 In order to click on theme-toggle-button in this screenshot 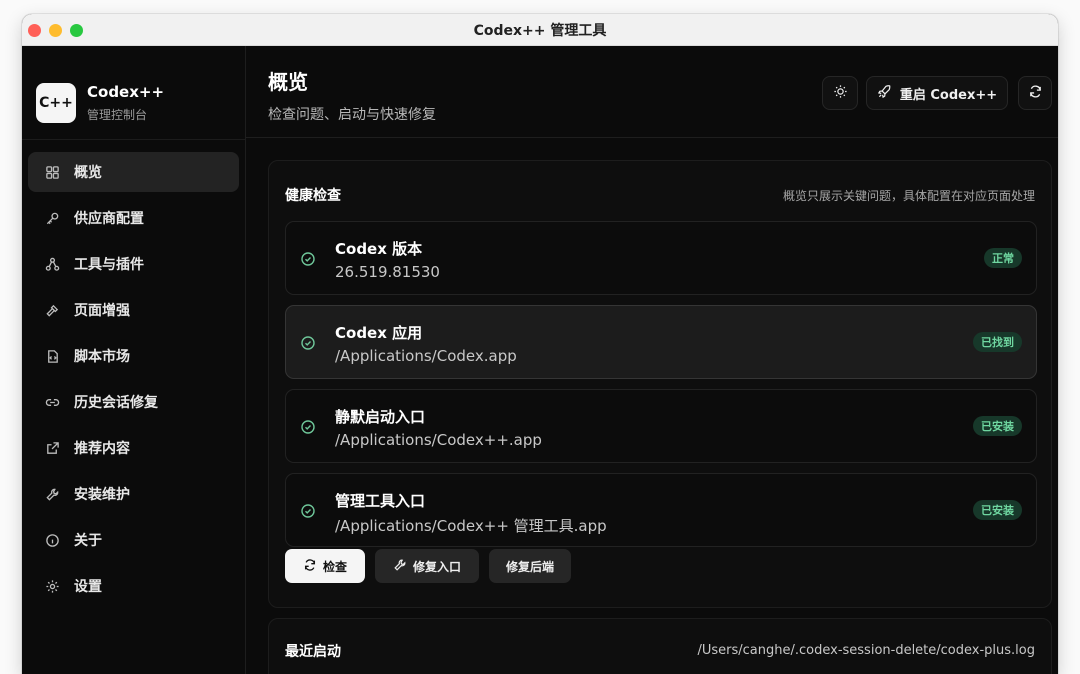, I will do `click(840, 93)`.